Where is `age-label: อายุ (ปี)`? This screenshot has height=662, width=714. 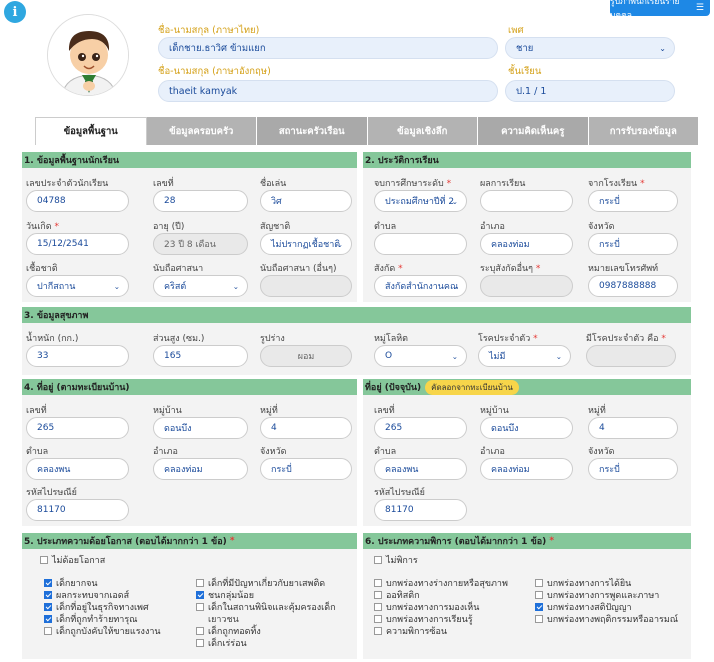
age-label: อายุ (ปี) is located at coordinates (169, 227).